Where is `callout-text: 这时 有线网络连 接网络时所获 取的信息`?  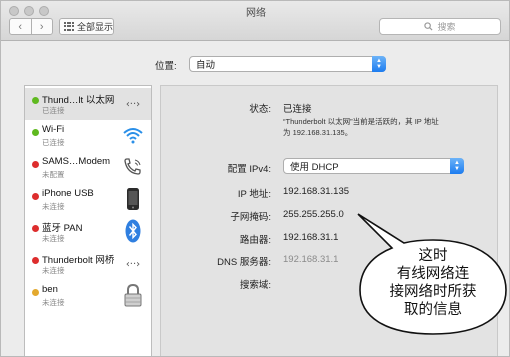
callout-text: 这时 有线网络连 接网络时所获 取的信息 is located at coordinates (433, 283).